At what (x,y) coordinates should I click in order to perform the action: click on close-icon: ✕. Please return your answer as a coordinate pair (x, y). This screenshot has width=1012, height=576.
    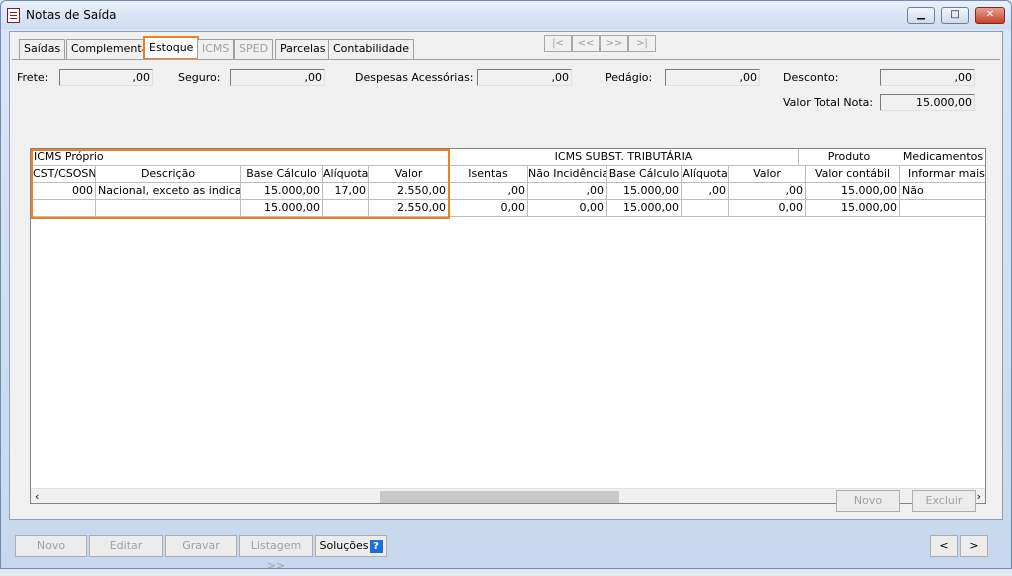
    Looking at the image, I should click on (990, 14).